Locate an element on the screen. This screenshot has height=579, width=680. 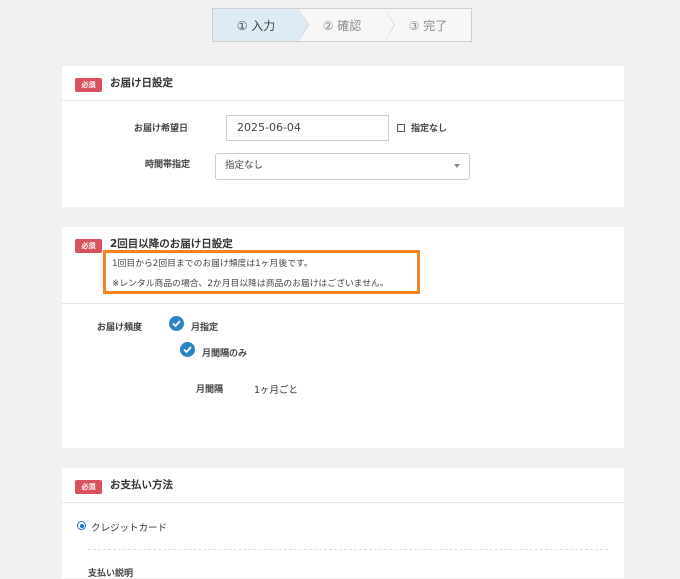
step-complete: ③ 完了 is located at coordinates (428, 25).